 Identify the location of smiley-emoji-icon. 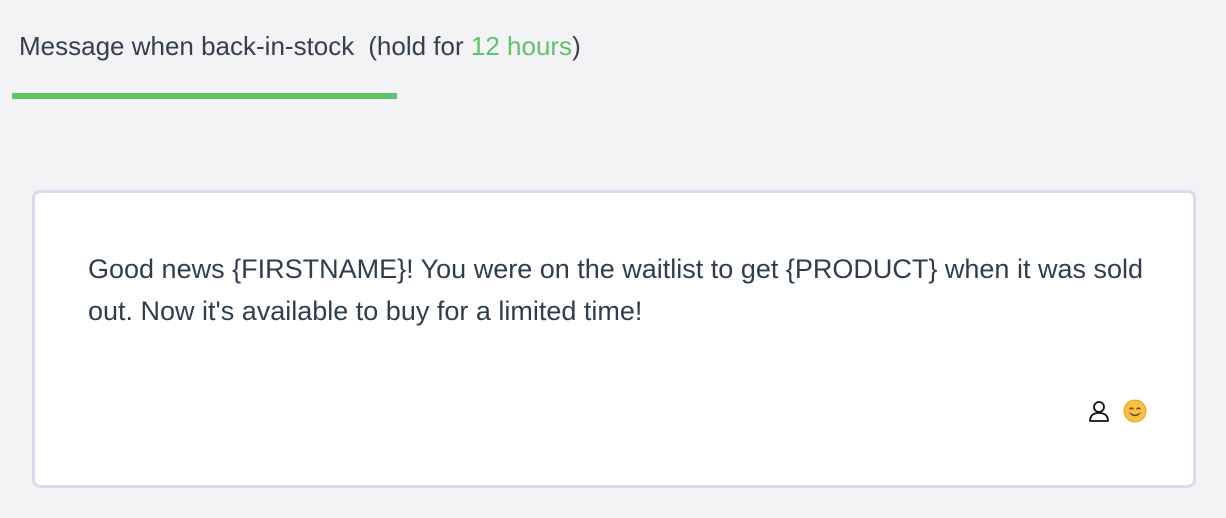
(1135, 413).